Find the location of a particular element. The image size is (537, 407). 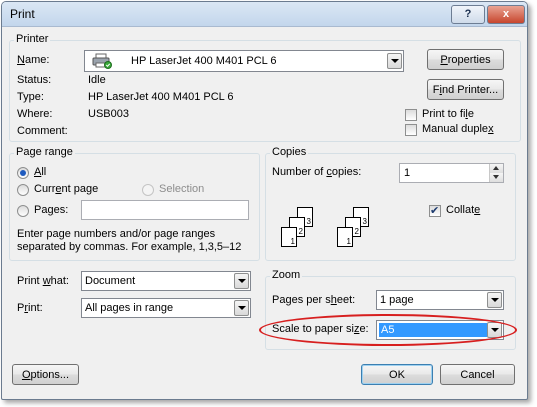

scale-to-paper-size-select: A5 is located at coordinates (440, 330).